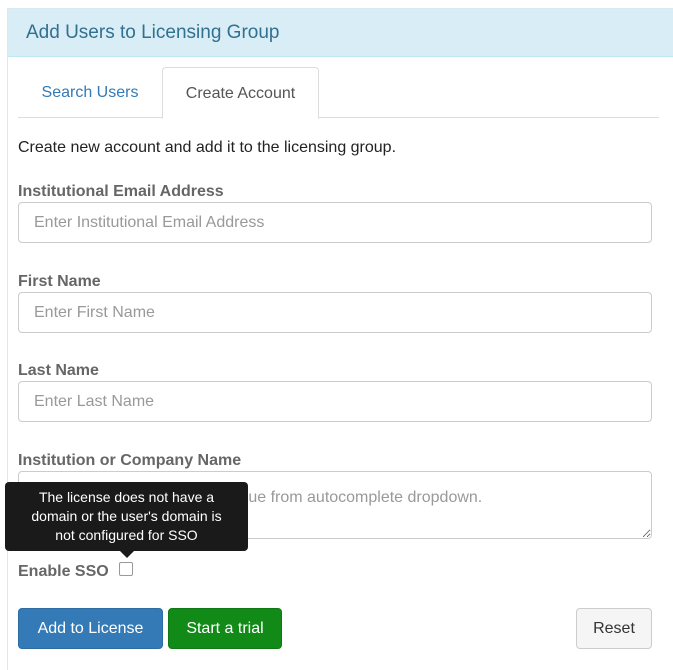  I want to click on panel-title: Add Users to Licensing Group, so click(153, 32).